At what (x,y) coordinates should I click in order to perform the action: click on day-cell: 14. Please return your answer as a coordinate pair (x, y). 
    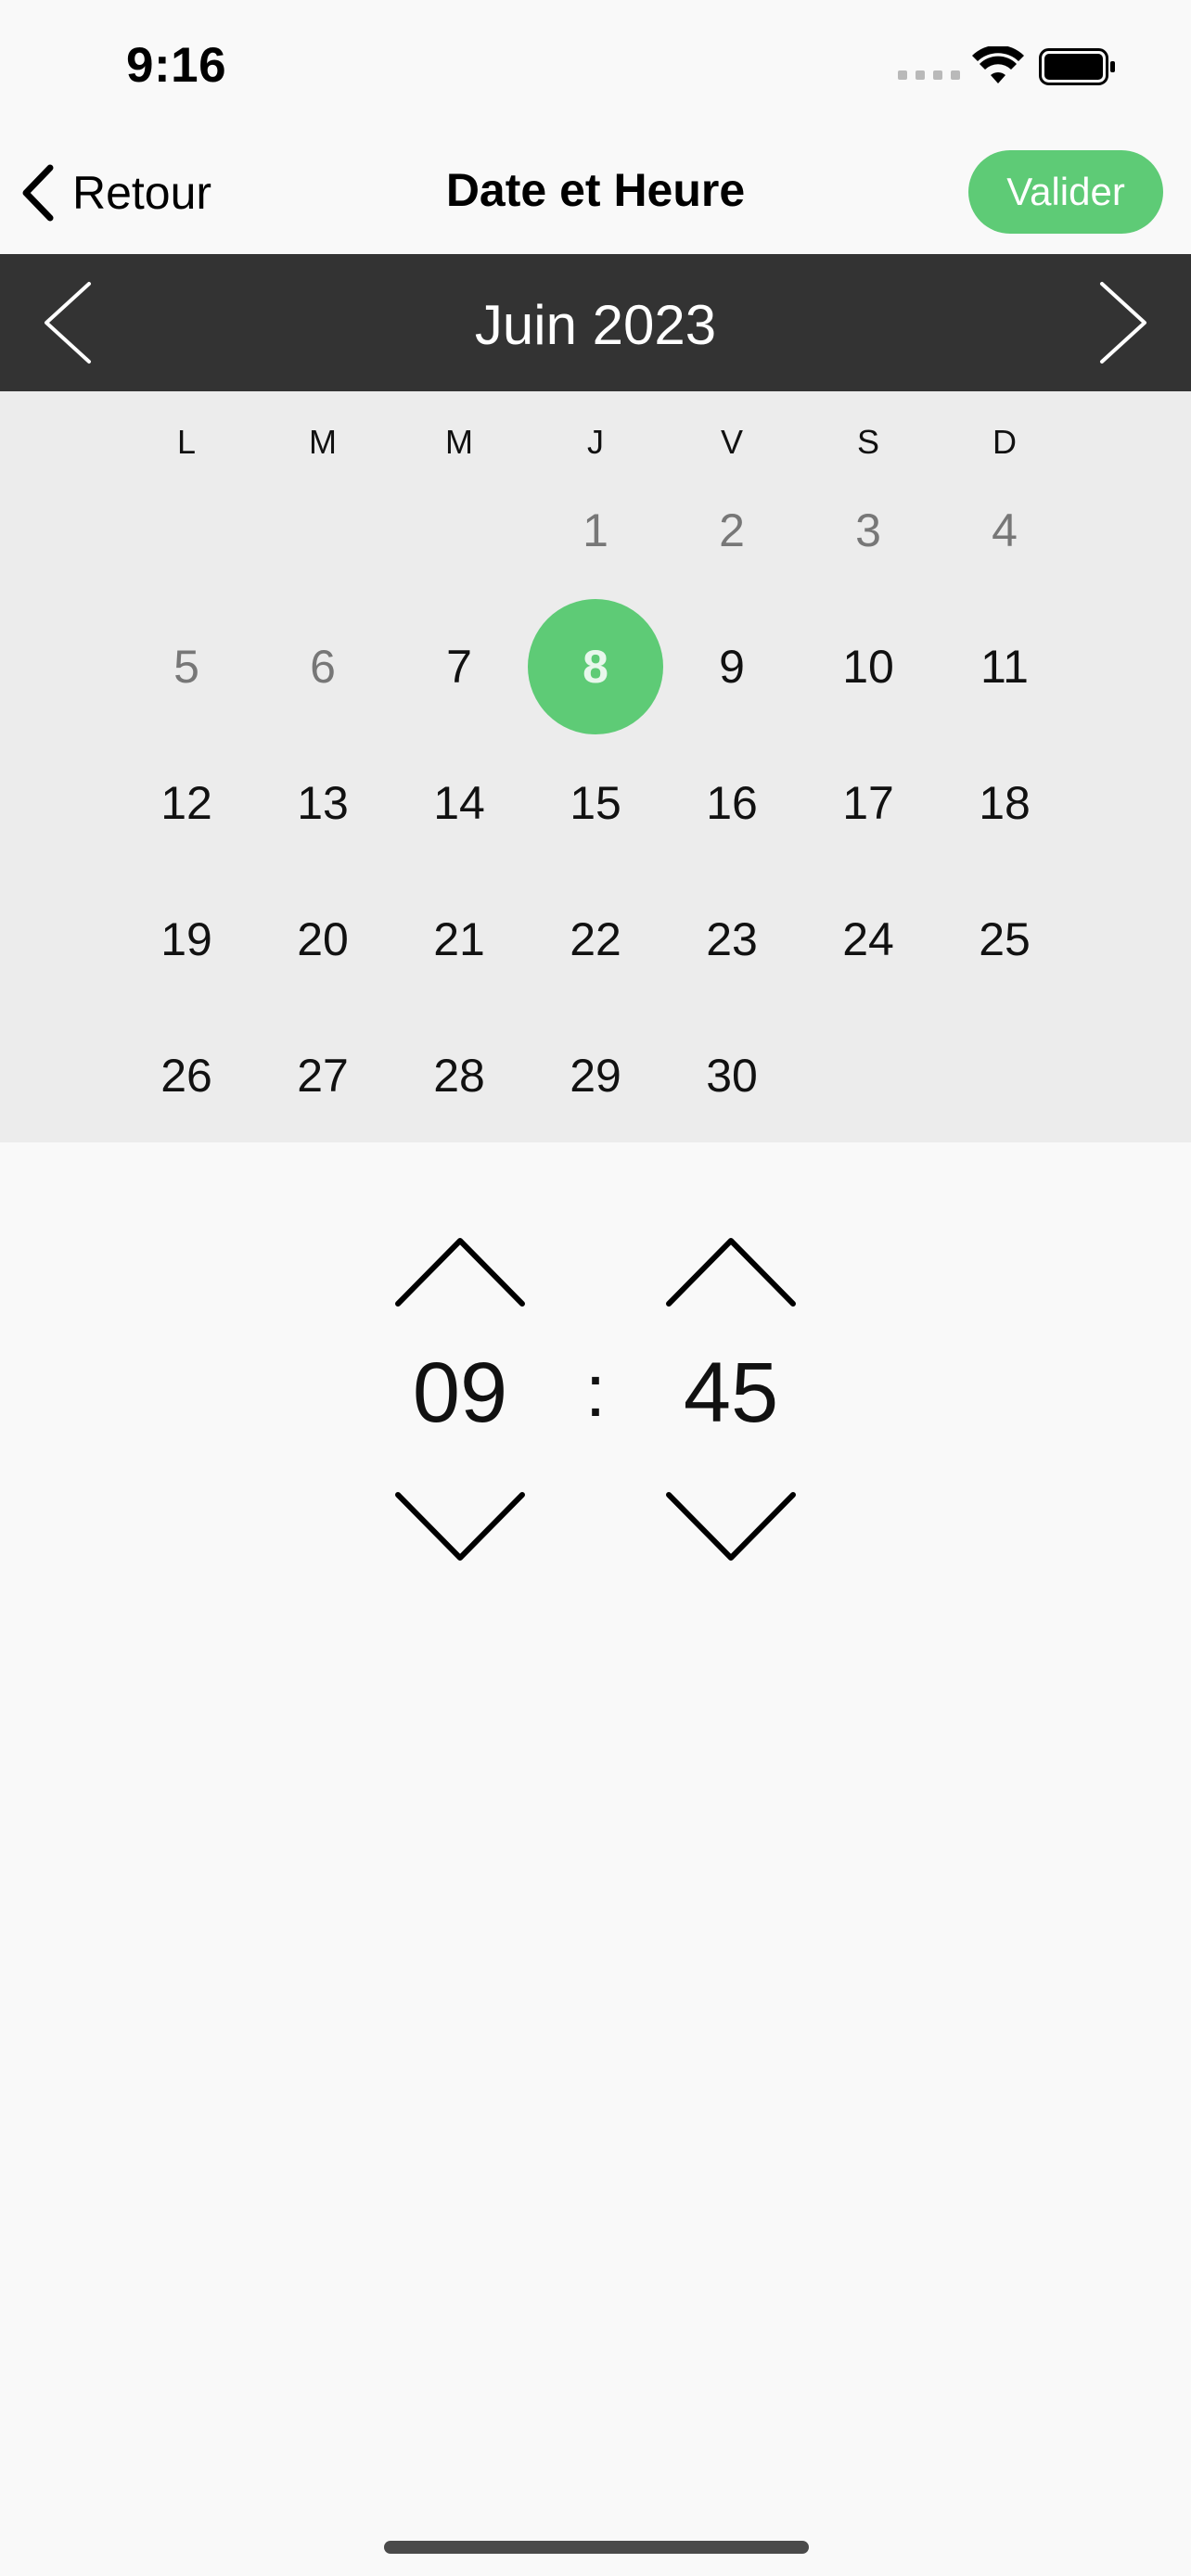
    Looking at the image, I should click on (459, 803).